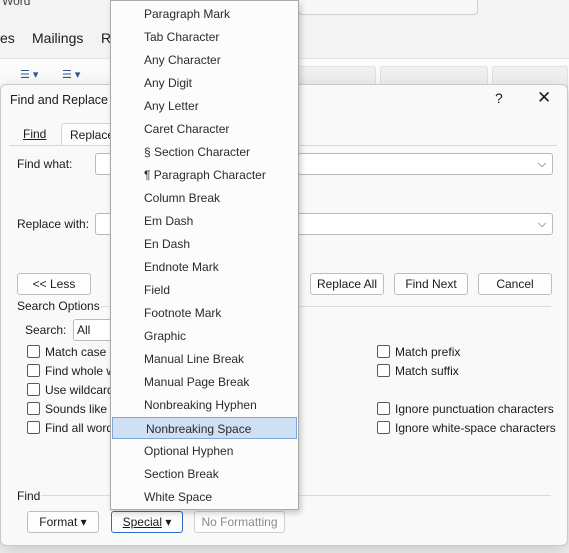 This screenshot has width=569, height=553. What do you see at coordinates (204, 198) in the screenshot?
I see `menu-item: Column Break` at bounding box center [204, 198].